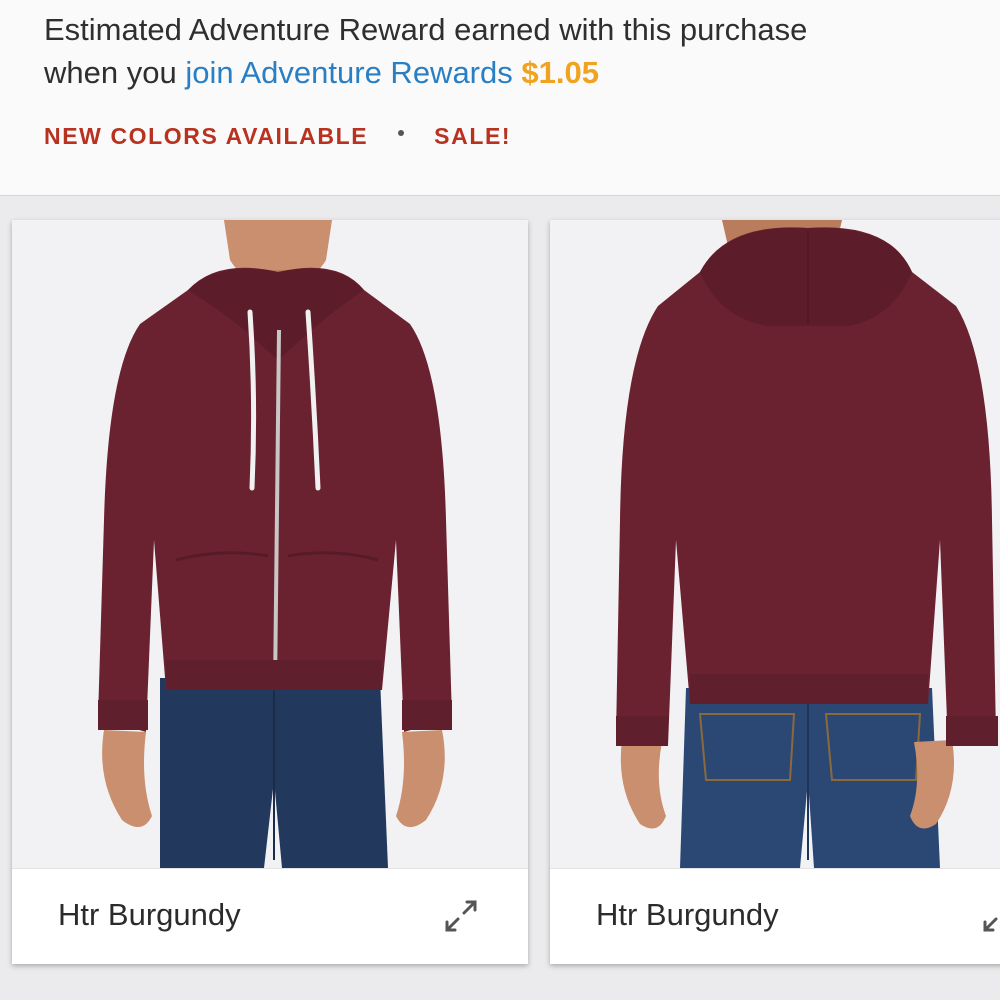 The width and height of the screenshot is (1000, 1000). What do you see at coordinates (270, 916) in the screenshot?
I see `card-footer-front: Htr Burgundy` at bounding box center [270, 916].